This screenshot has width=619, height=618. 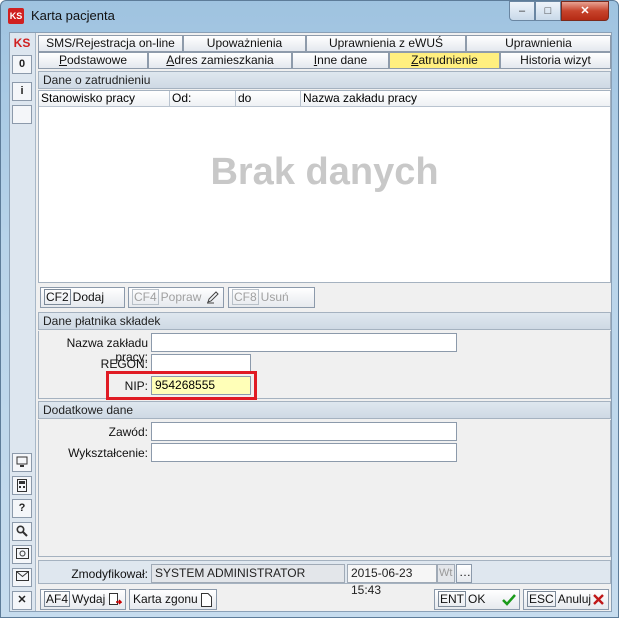 What do you see at coordinates (392, 580) in the screenshot?
I see `modified-date-field: 2015-06-23 15:43` at bounding box center [392, 580].